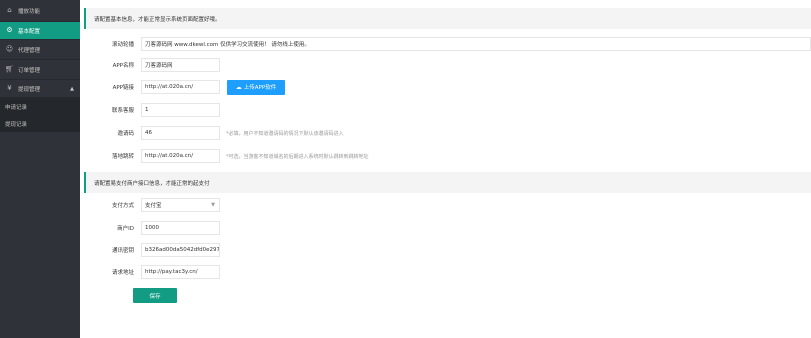  Describe the element at coordinates (9, 49) in the screenshot. I see `user-icon: ☺` at that location.